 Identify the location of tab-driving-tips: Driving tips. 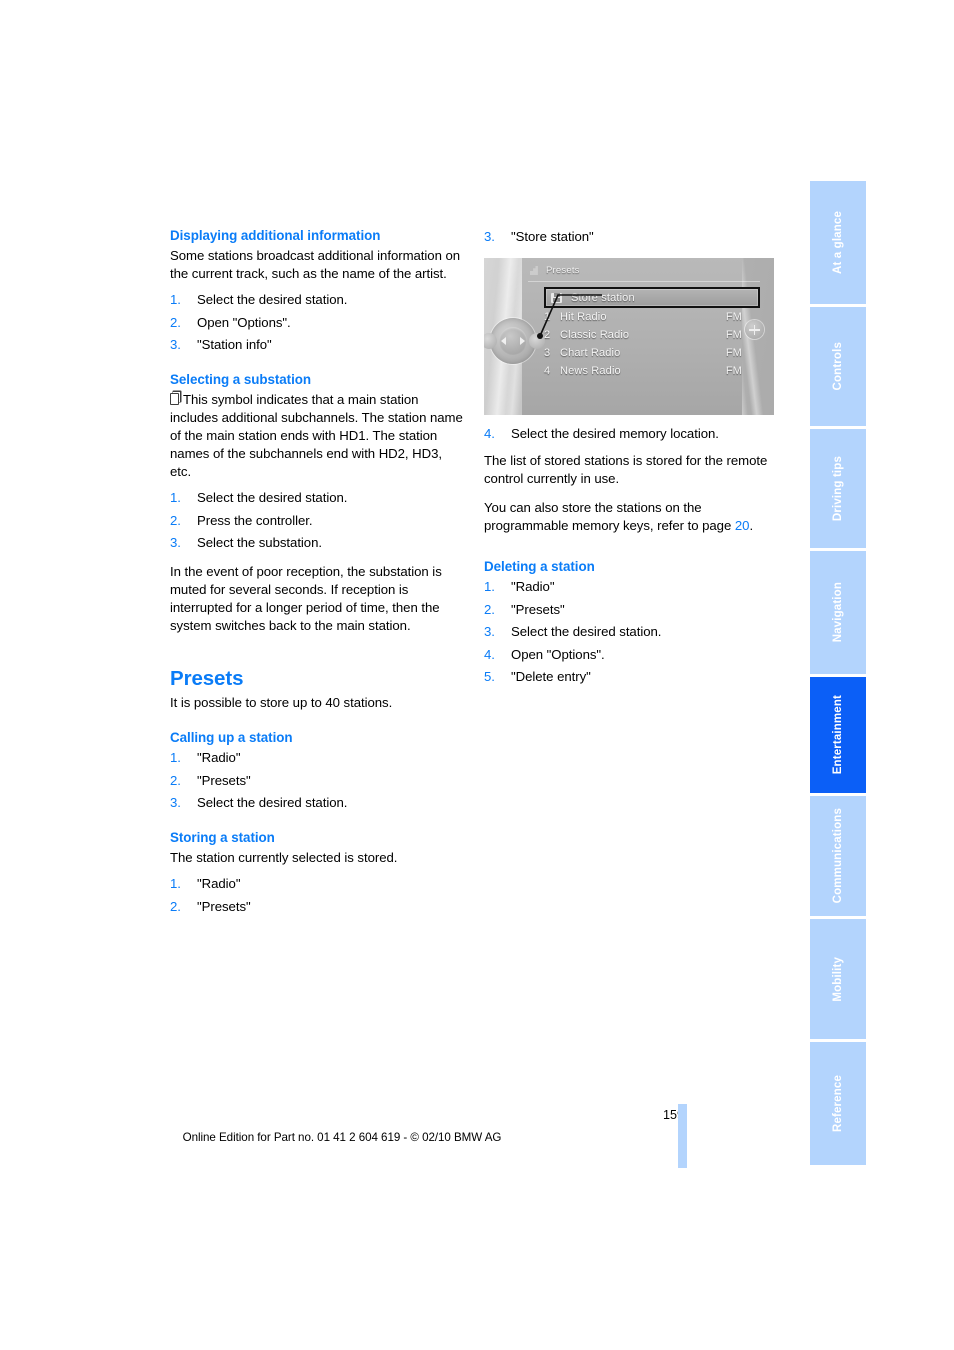
(838, 488).